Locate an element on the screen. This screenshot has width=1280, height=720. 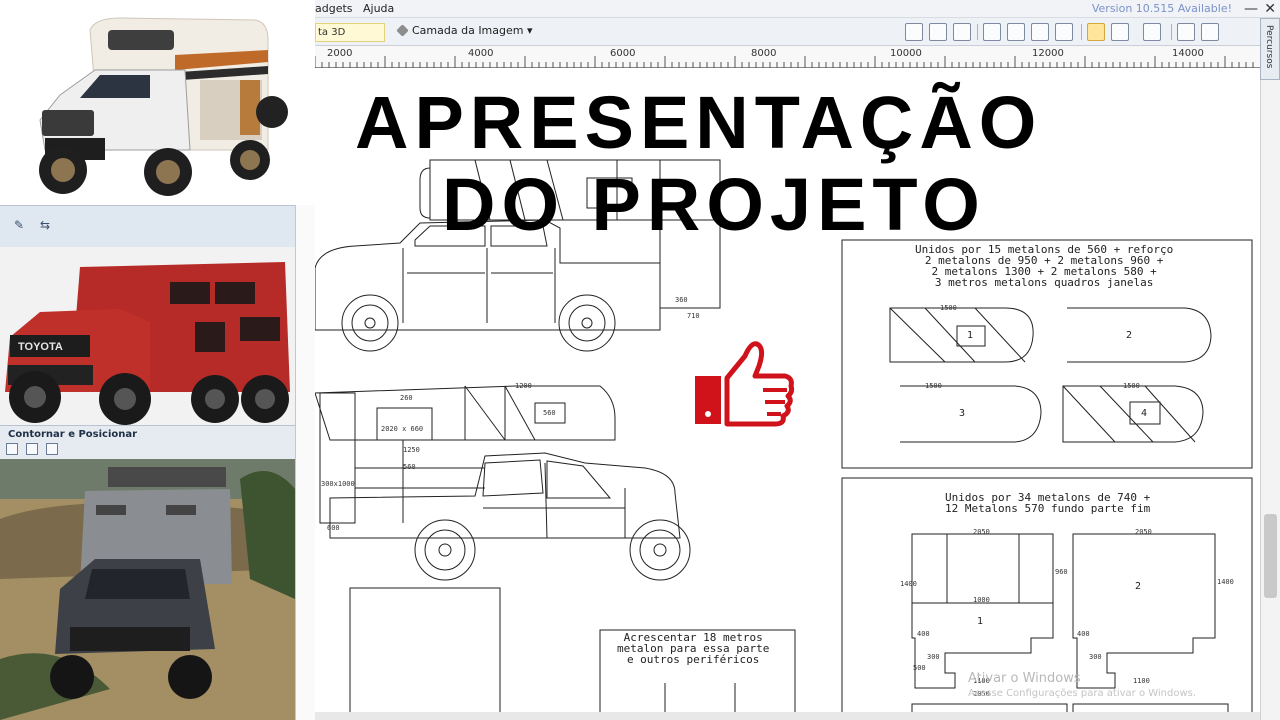
dimension-label: 360 is located at coordinates (681, 300).